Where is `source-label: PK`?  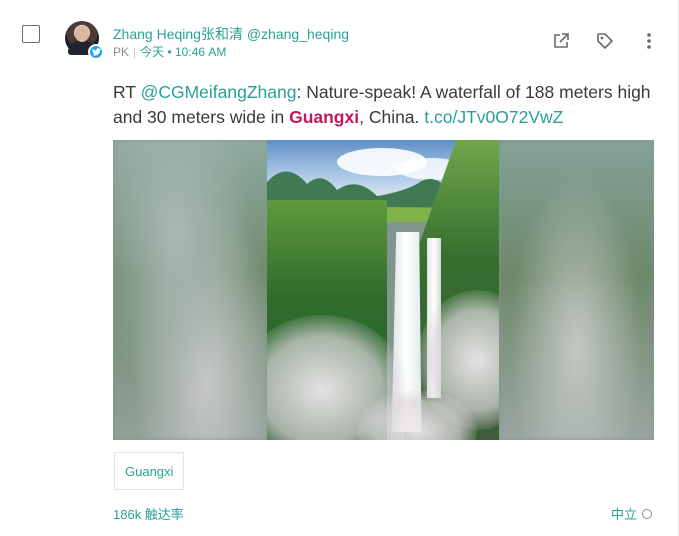
source-label: PK is located at coordinates (121, 52).